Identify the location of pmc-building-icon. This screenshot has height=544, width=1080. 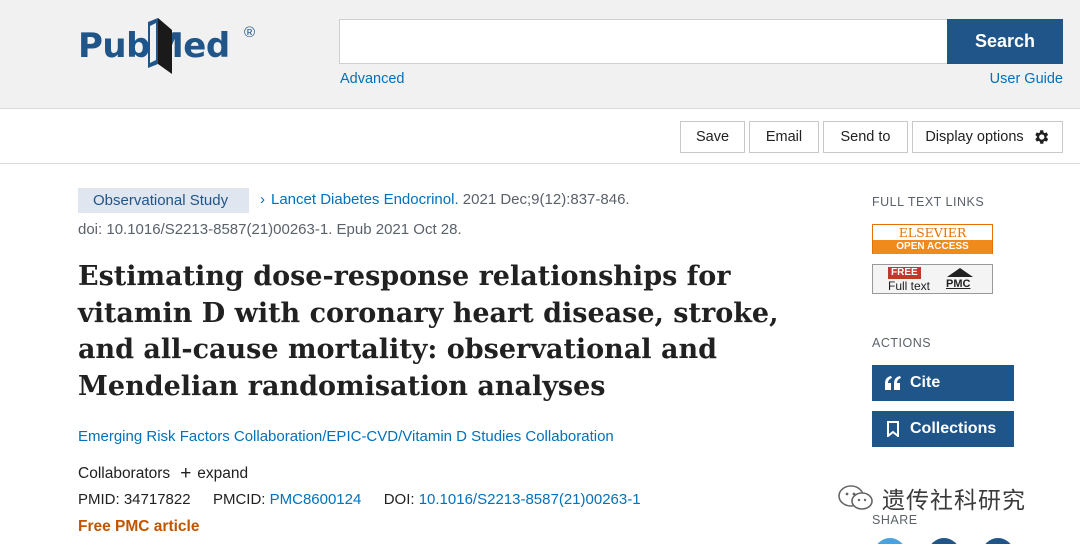
(960, 272).